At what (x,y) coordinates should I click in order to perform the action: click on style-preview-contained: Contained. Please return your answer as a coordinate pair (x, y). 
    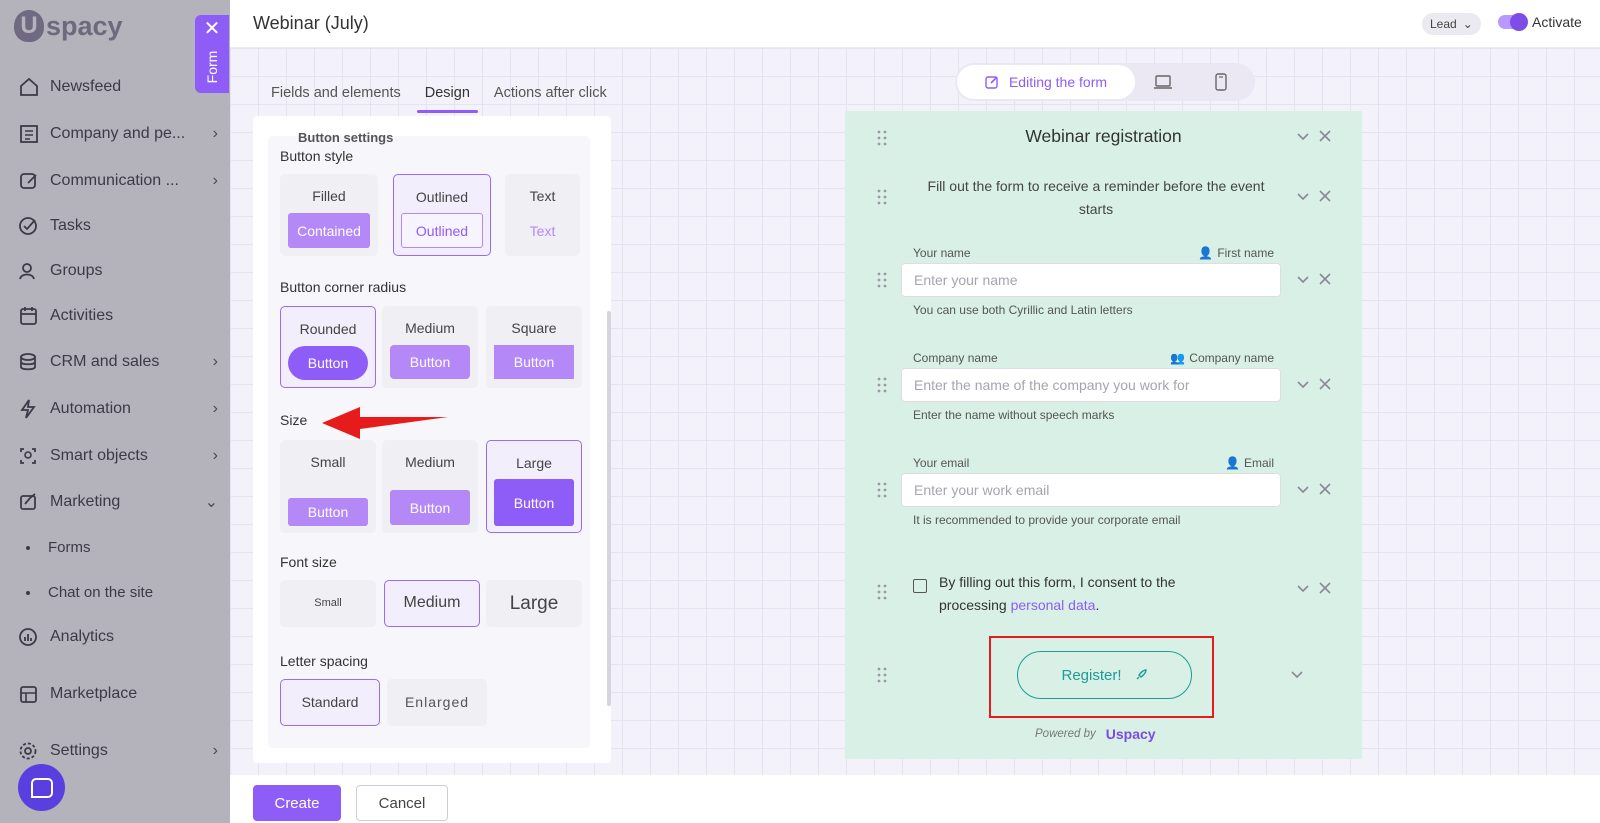
    Looking at the image, I should click on (329, 230).